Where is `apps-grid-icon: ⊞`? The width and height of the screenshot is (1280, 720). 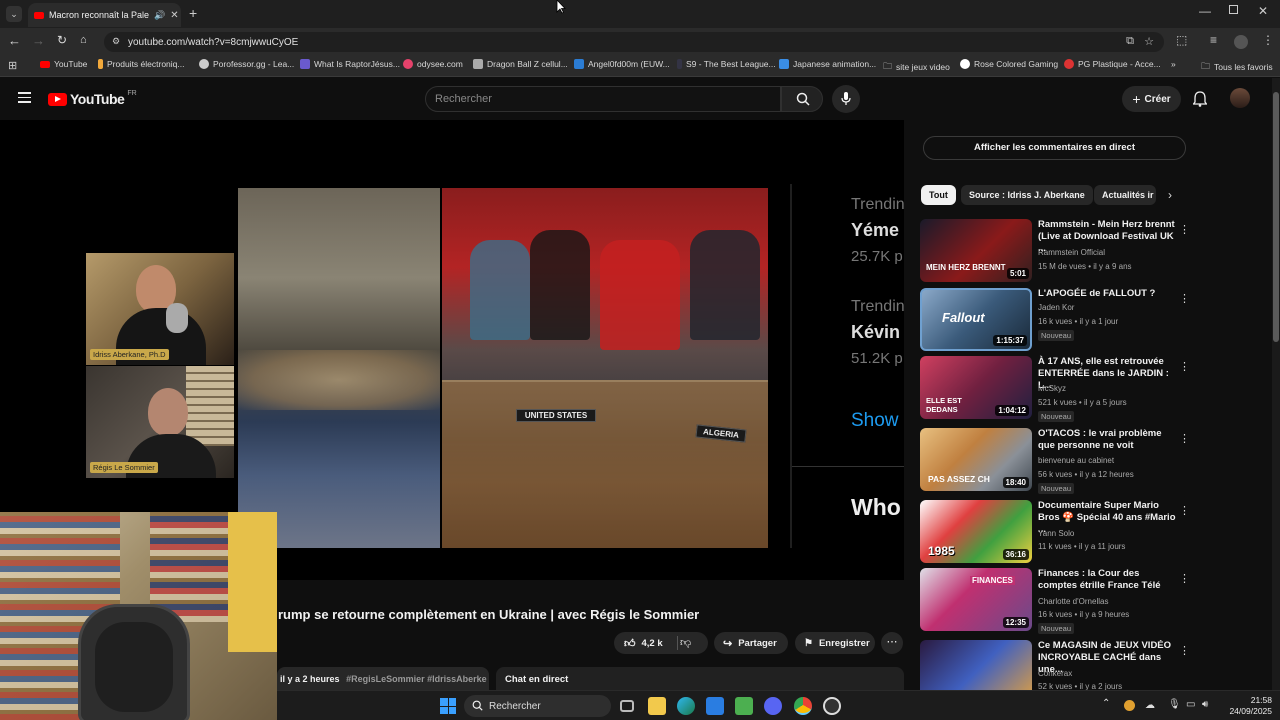
apps-grid-icon: ⊞ is located at coordinates (12, 65).